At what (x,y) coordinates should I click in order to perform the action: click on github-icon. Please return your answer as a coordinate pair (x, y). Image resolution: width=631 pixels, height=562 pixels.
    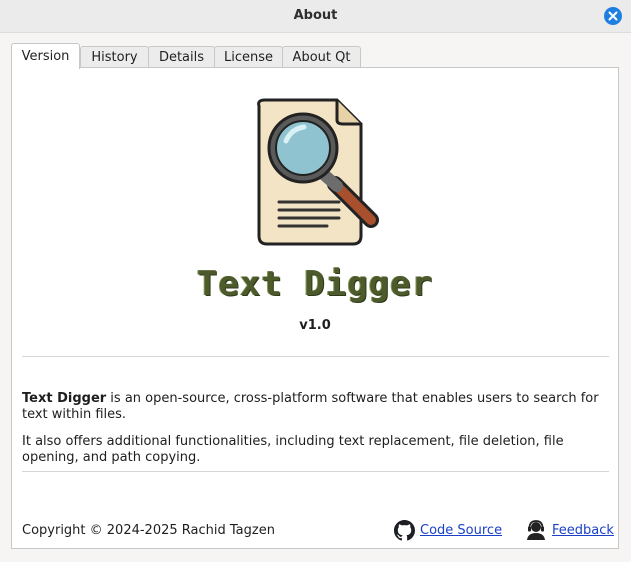
    Looking at the image, I should click on (404, 530).